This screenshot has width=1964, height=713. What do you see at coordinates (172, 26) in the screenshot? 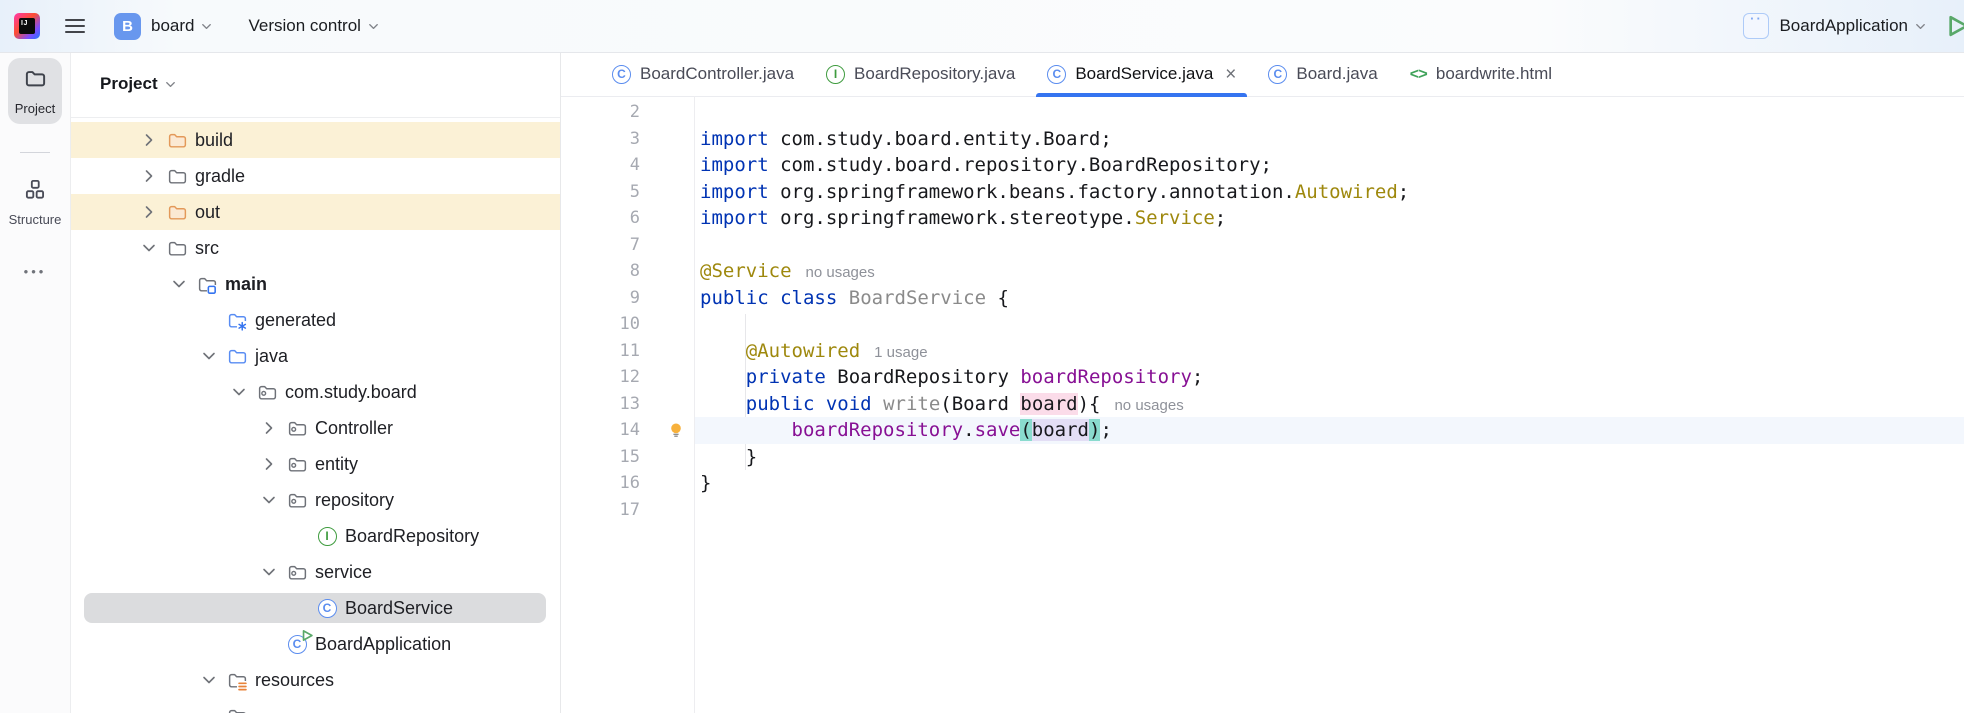
I see `project-name: board` at bounding box center [172, 26].